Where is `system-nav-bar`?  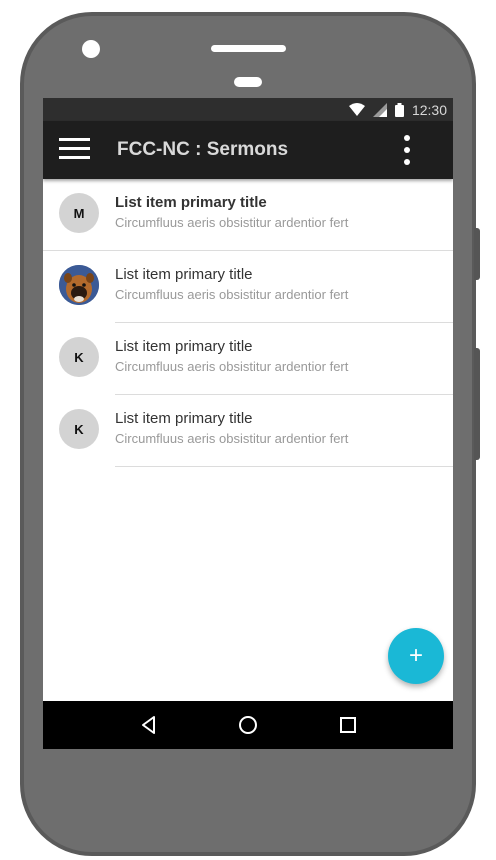
system-nav-bar is located at coordinates (248, 725).